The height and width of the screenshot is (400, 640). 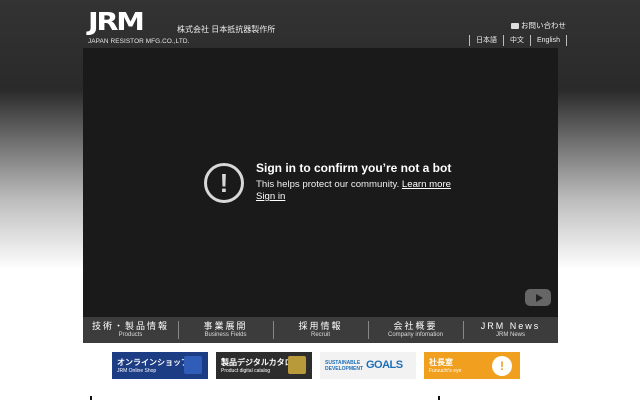 What do you see at coordinates (116, 22) in the screenshot?
I see `jrm-logo: JRM` at bounding box center [116, 22].